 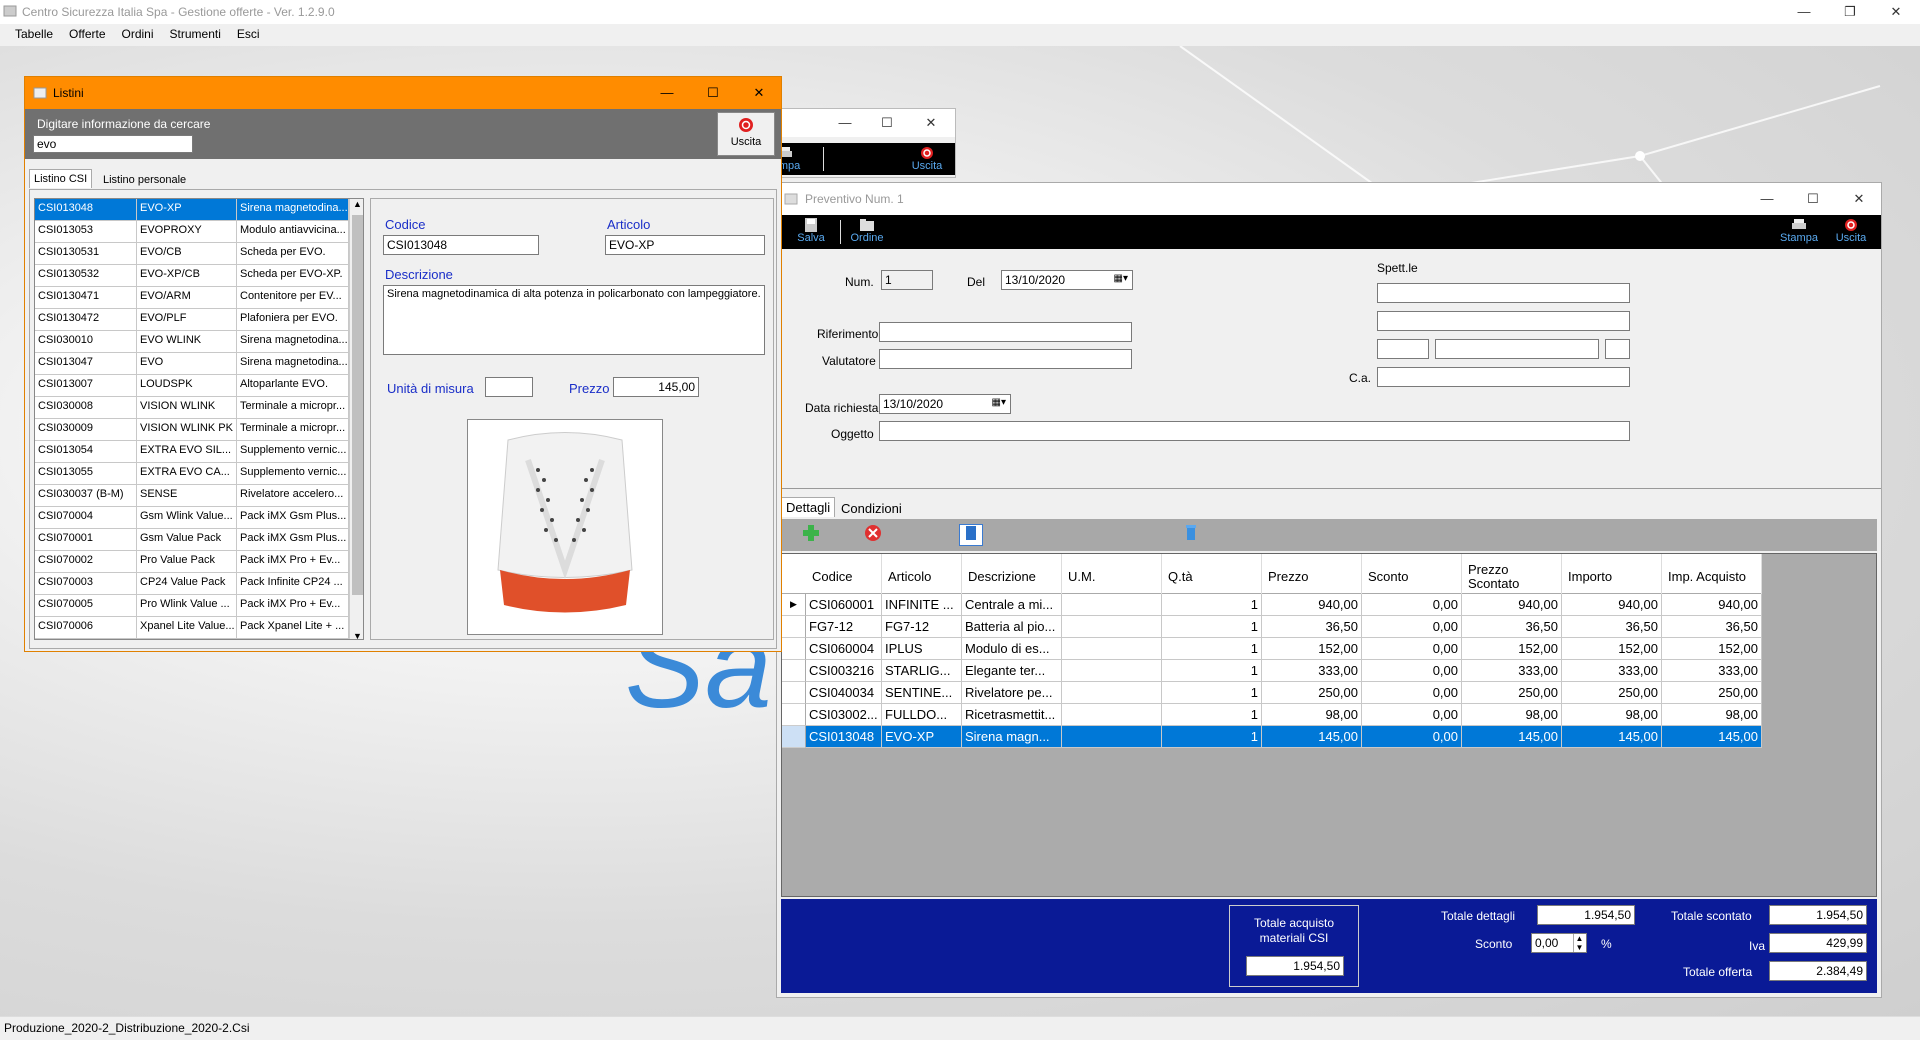 I want to click on preventivo-minimize-icon: —, so click(x=1767, y=199).